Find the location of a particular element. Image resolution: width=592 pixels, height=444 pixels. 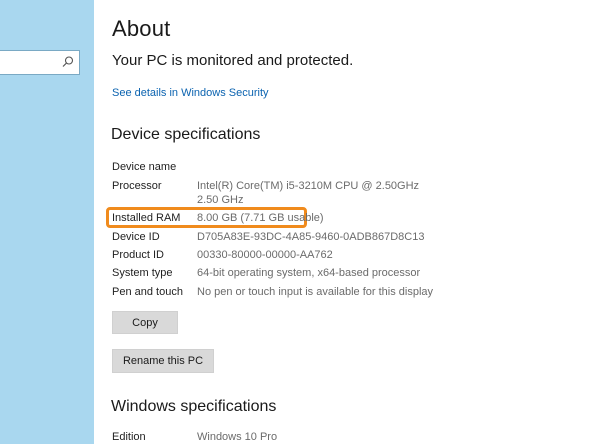

search-icon is located at coordinates (68, 62).